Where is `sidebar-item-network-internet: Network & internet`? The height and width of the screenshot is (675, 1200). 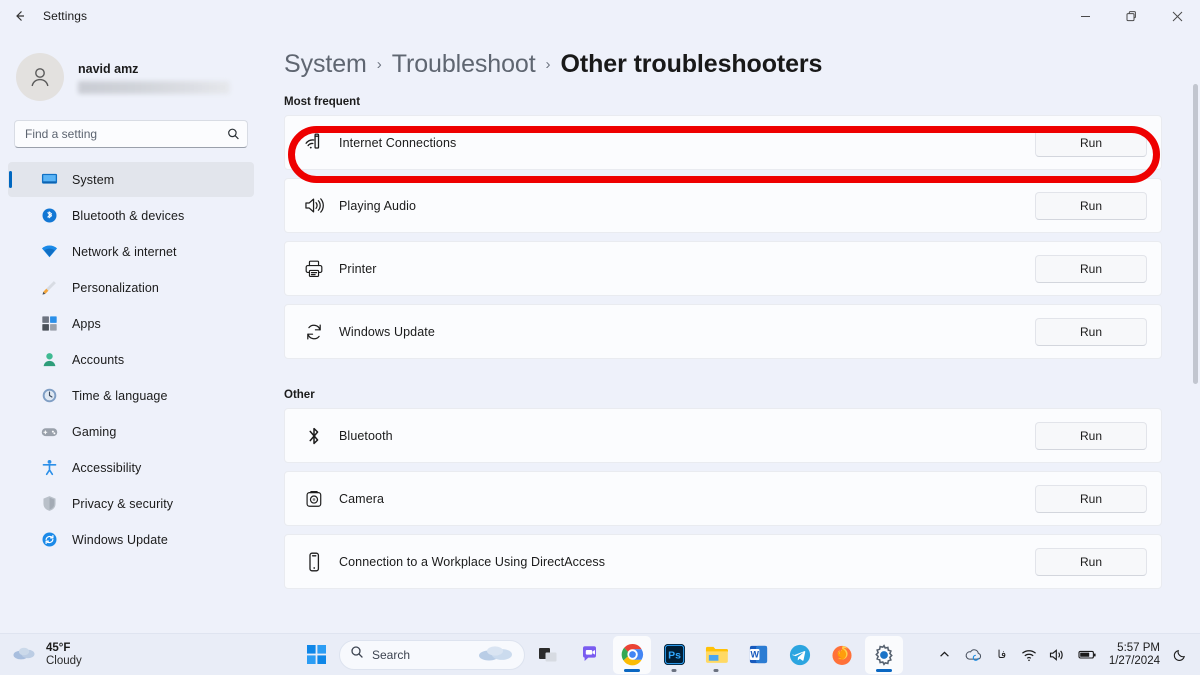 sidebar-item-network-internet: Network & internet is located at coordinates (131, 251).